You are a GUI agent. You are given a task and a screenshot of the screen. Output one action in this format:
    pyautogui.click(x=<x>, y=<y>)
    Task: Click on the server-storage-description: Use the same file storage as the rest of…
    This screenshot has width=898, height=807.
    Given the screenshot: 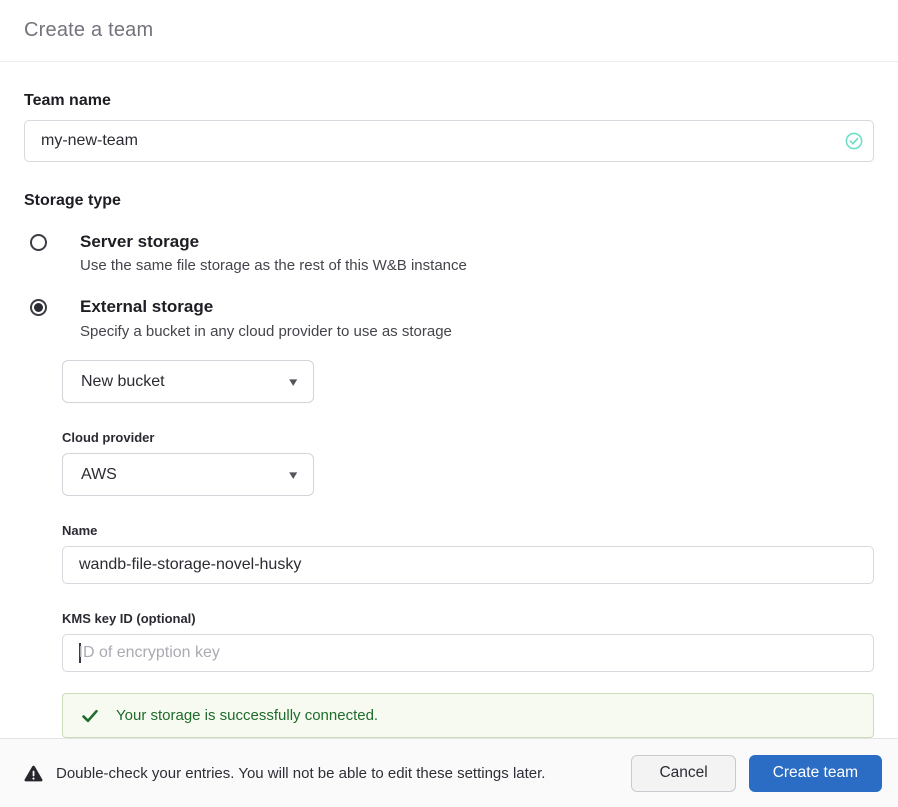 What is the action you would take?
    pyautogui.click(x=273, y=266)
    